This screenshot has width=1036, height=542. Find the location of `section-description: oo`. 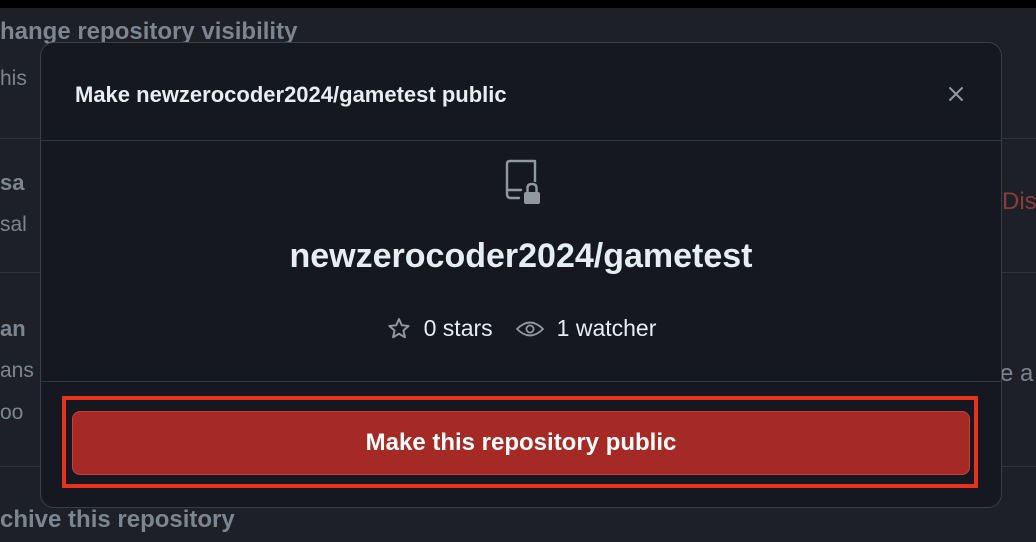

section-description: oo is located at coordinates (12, 412).